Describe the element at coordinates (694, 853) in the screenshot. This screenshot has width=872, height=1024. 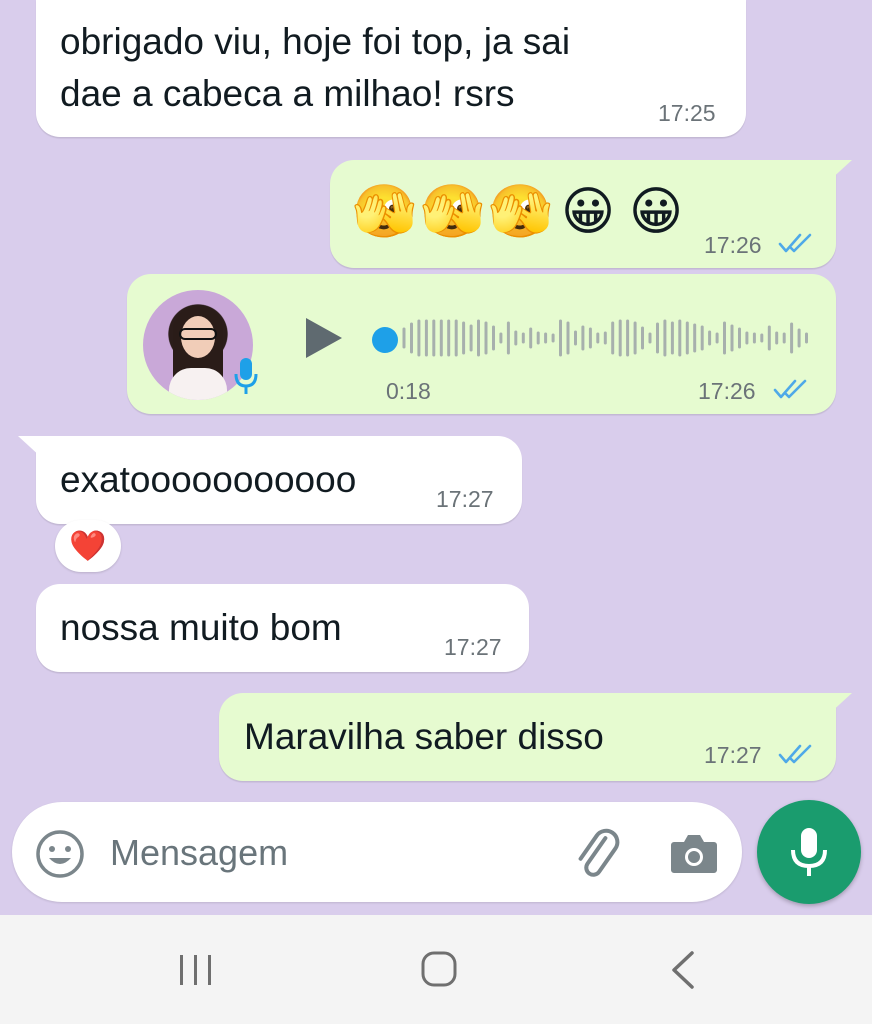
I see `camera-icon` at that location.